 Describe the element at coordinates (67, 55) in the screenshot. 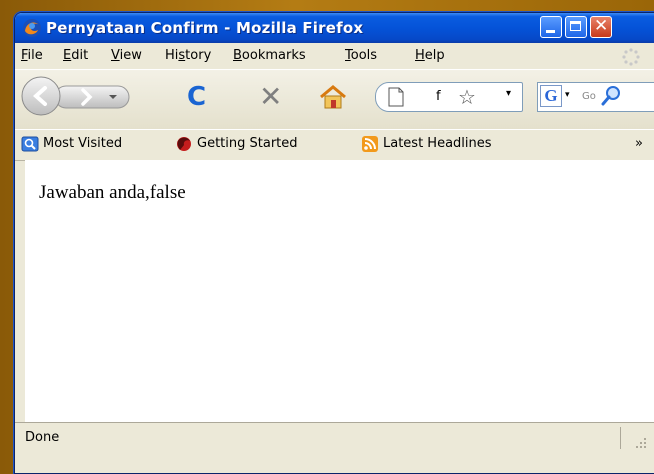

I see `menu-edit-mnemonic: E` at that location.